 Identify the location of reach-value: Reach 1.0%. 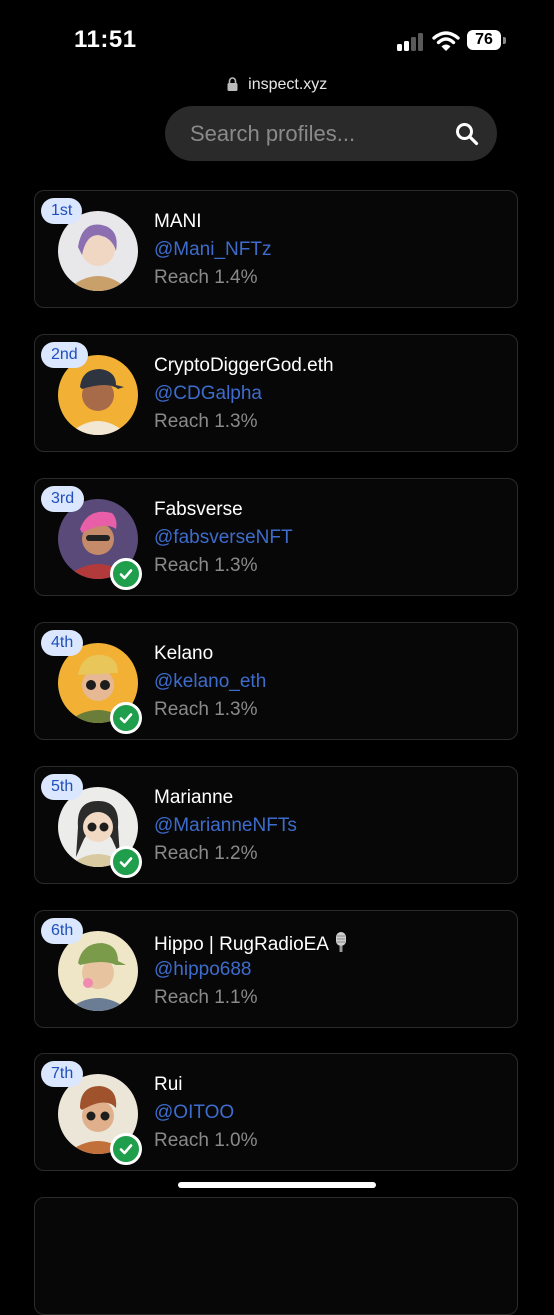
(206, 1140).